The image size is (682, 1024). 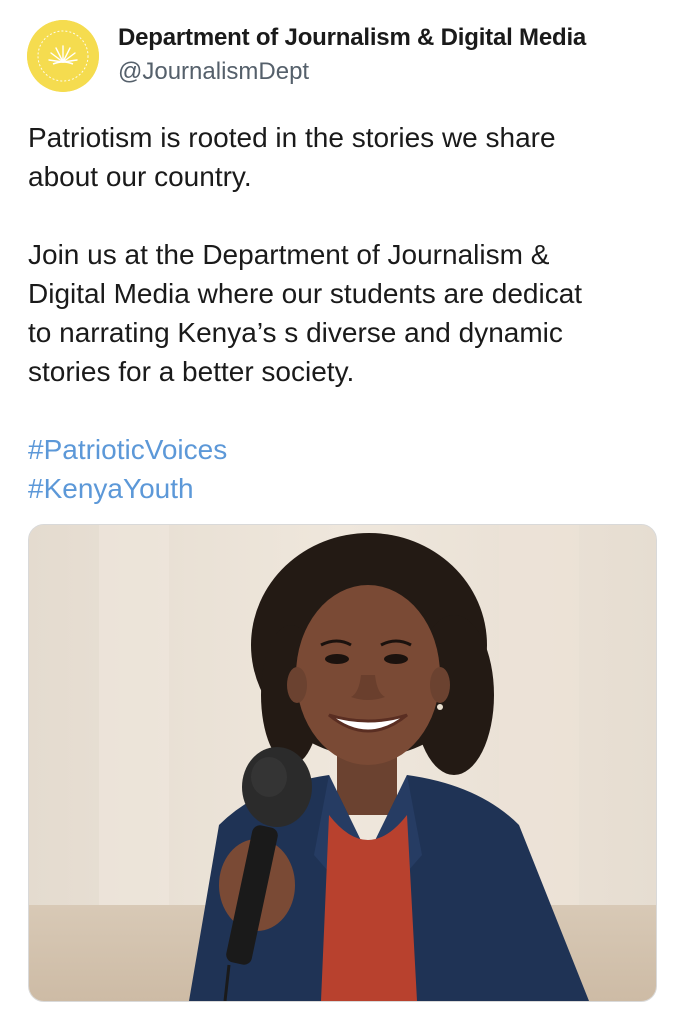 I want to click on hashtag-link: #KenyaYouth, so click(x=127, y=488).